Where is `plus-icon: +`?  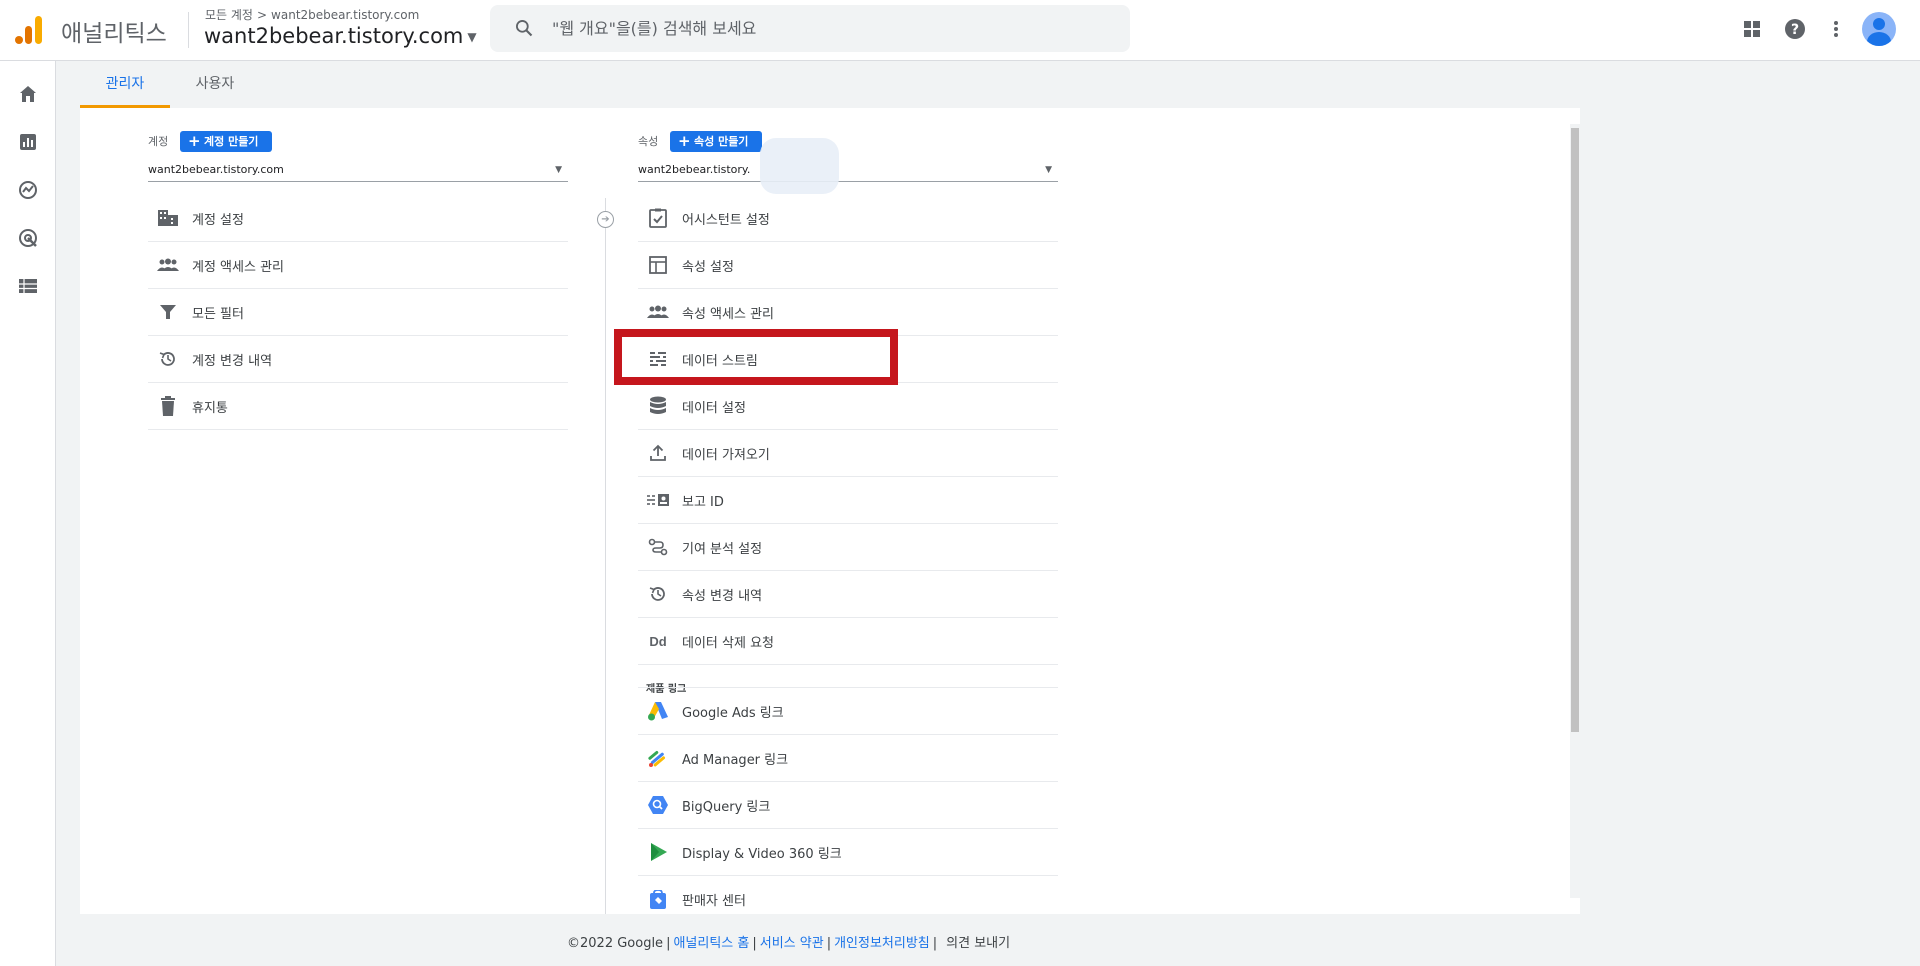 plus-icon: + is located at coordinates (684, 141).